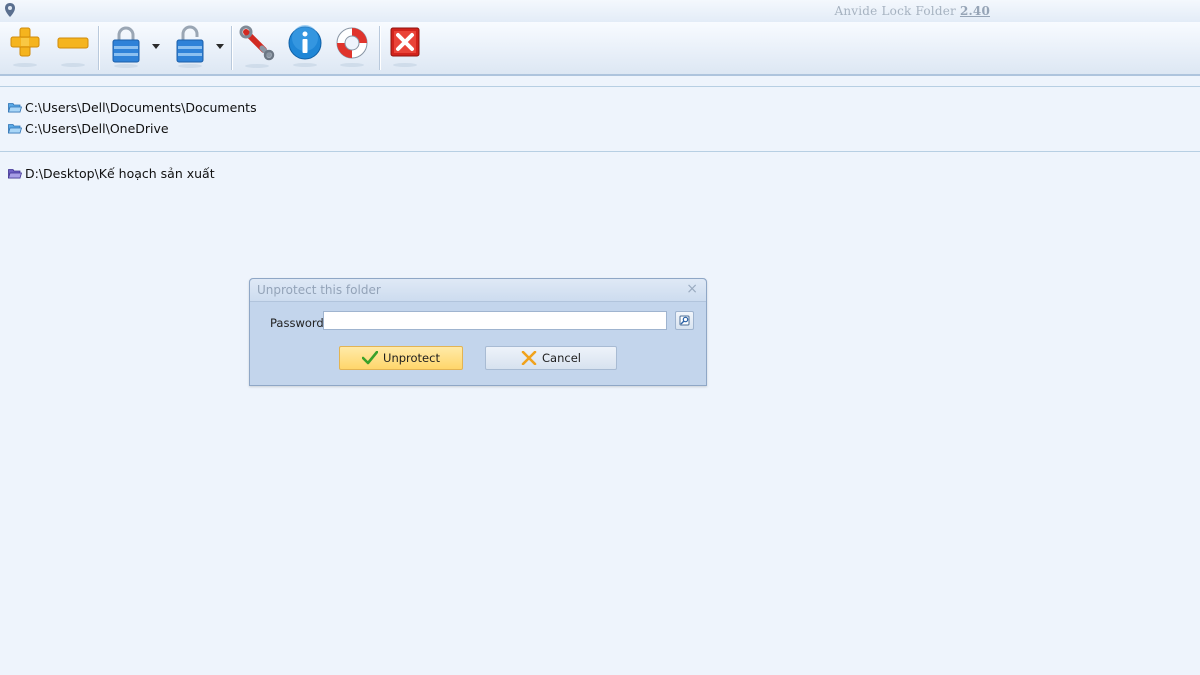  Describe the element at coordinates (156, 46) in the screenshot. I see `lock-dropdown-arrow` at that location.